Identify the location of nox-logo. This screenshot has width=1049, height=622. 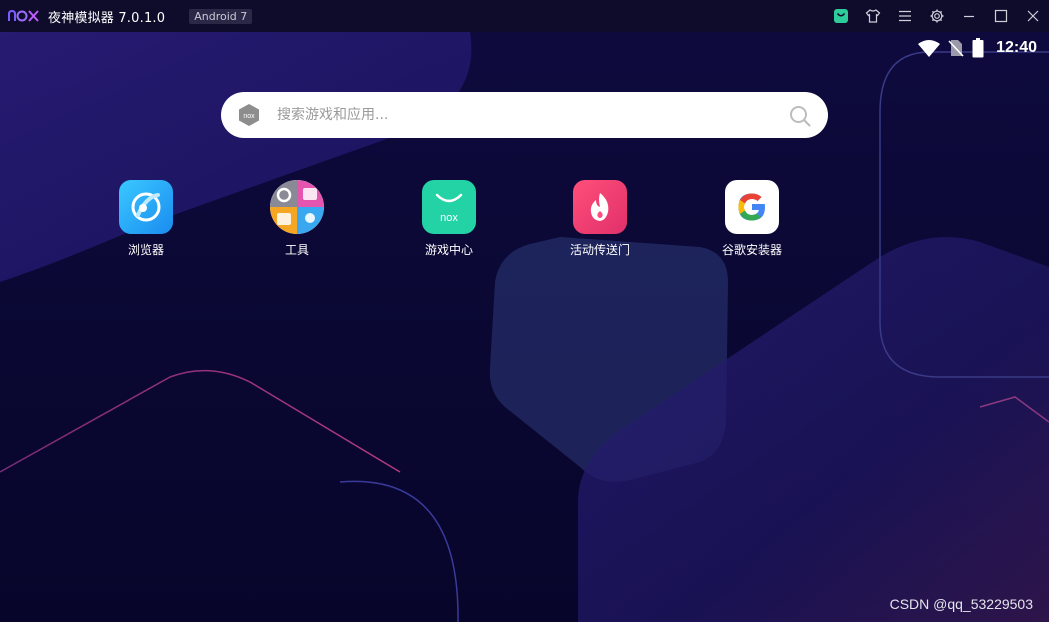
(23, 15).